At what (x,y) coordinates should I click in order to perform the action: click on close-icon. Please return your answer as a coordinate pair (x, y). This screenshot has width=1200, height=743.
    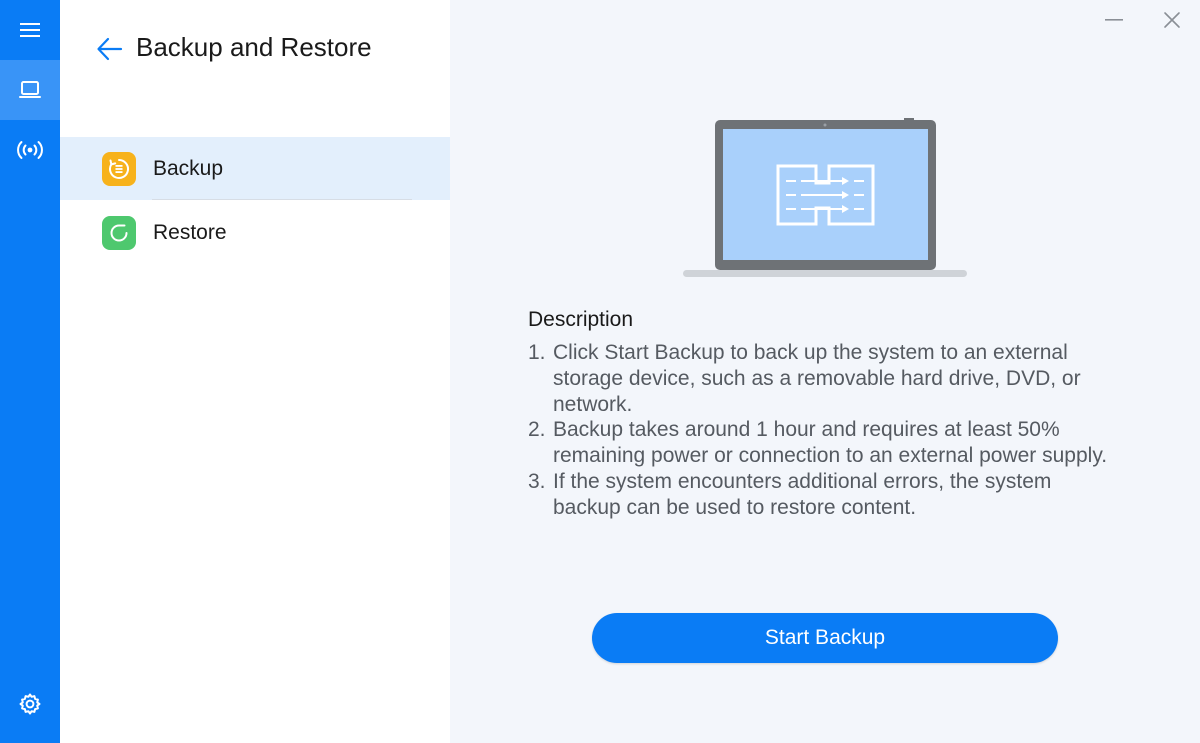
    Looking at the image, I should click on (1172, 20).